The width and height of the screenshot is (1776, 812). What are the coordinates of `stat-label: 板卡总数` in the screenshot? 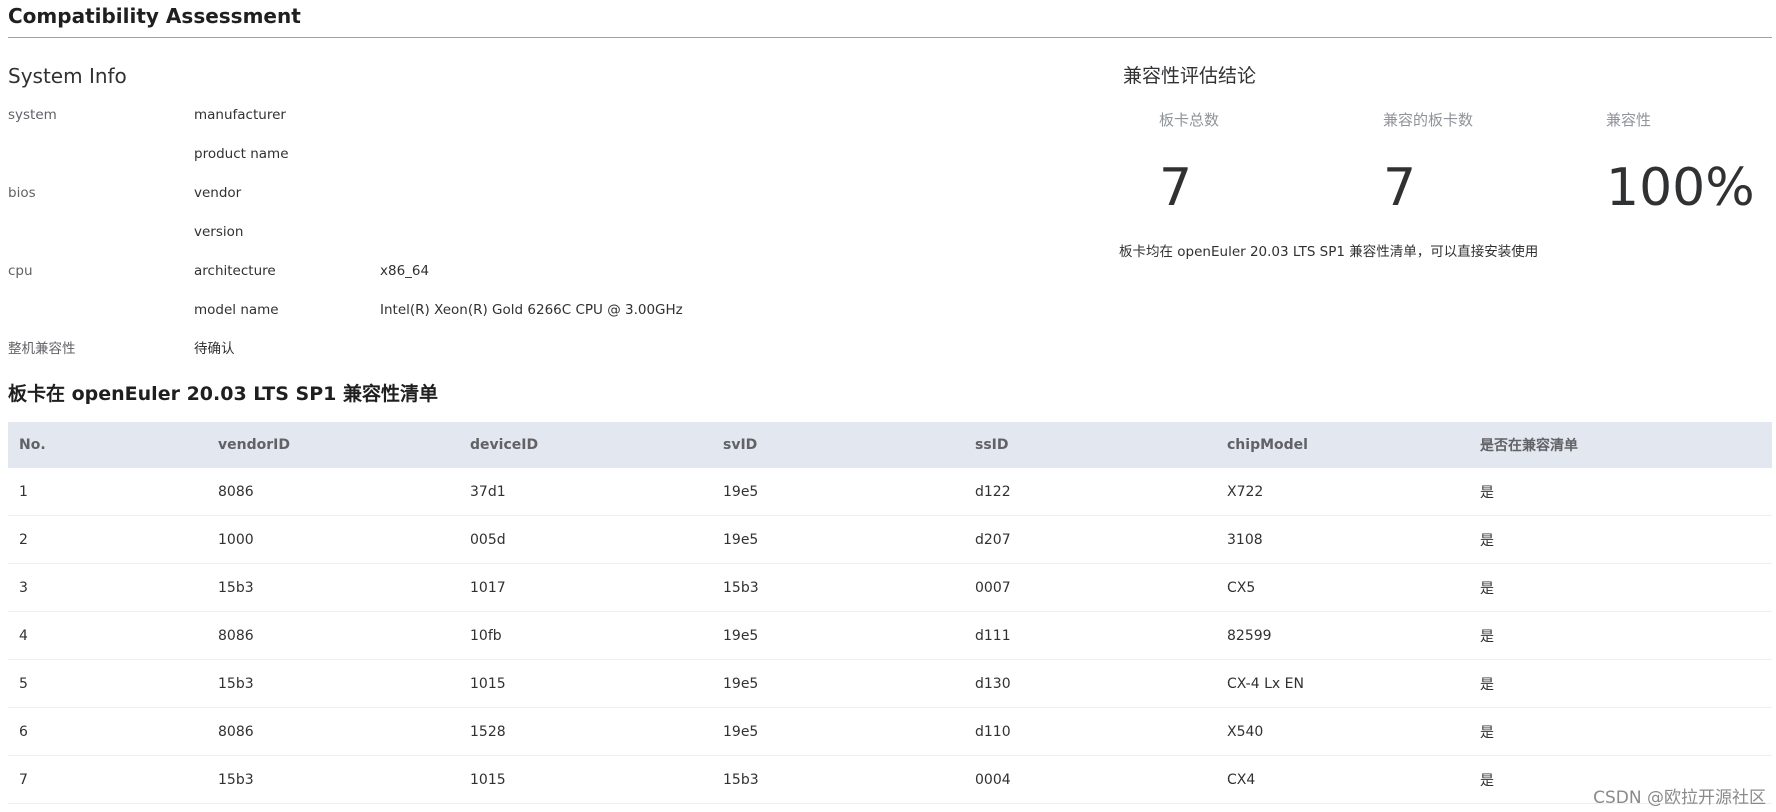 It's located at (1189, 120).